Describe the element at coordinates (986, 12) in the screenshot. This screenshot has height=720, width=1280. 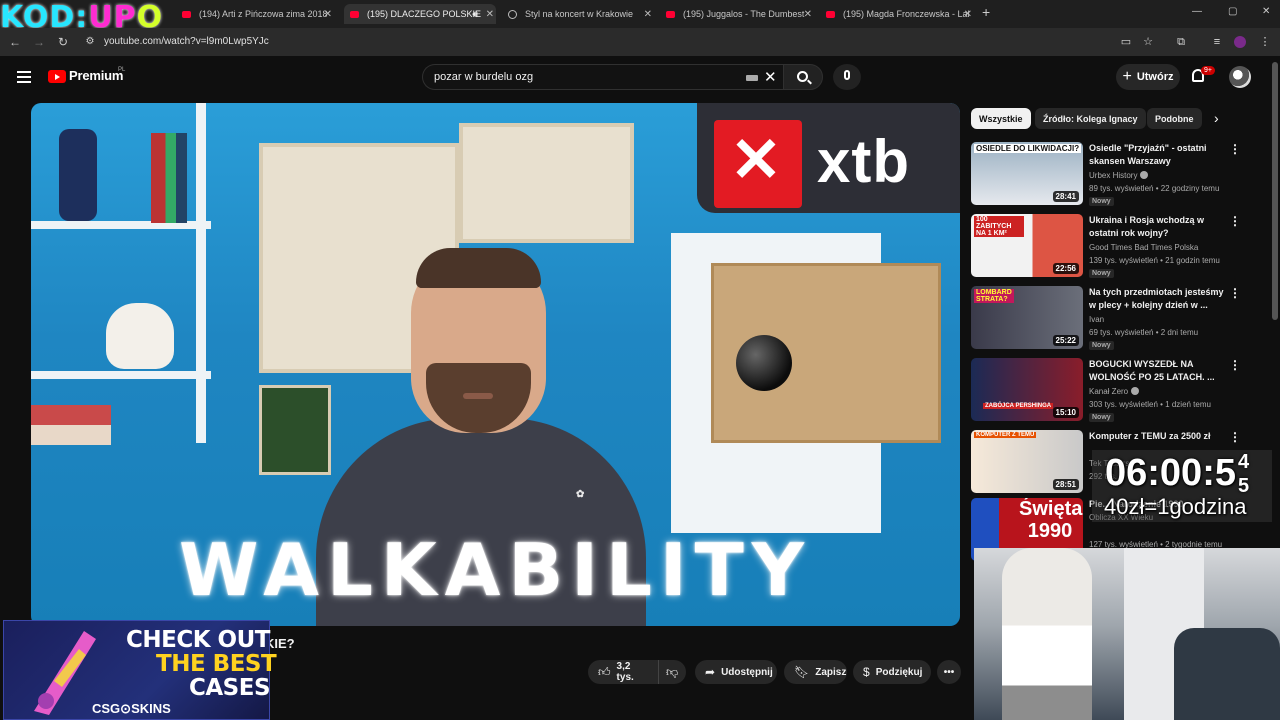
I see `new-tab-button: +` at that location.